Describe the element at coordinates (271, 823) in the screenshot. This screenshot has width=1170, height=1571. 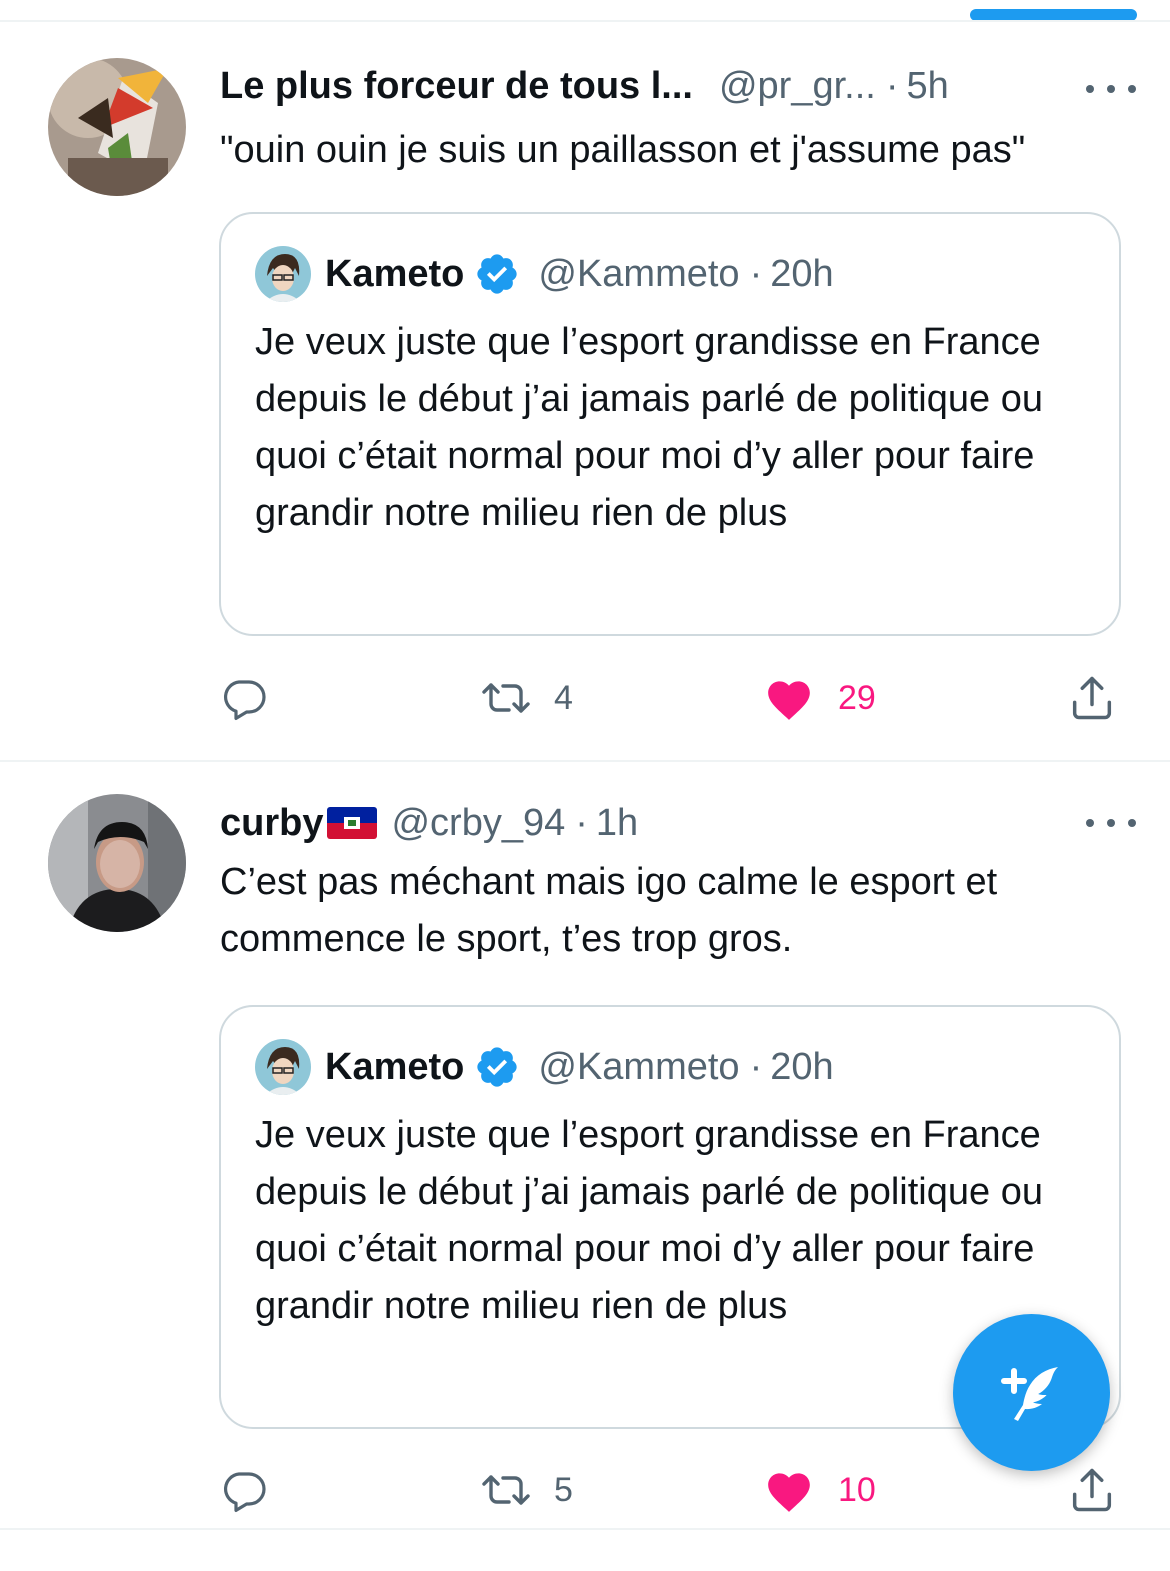
I see `display-name: curby` at that location.